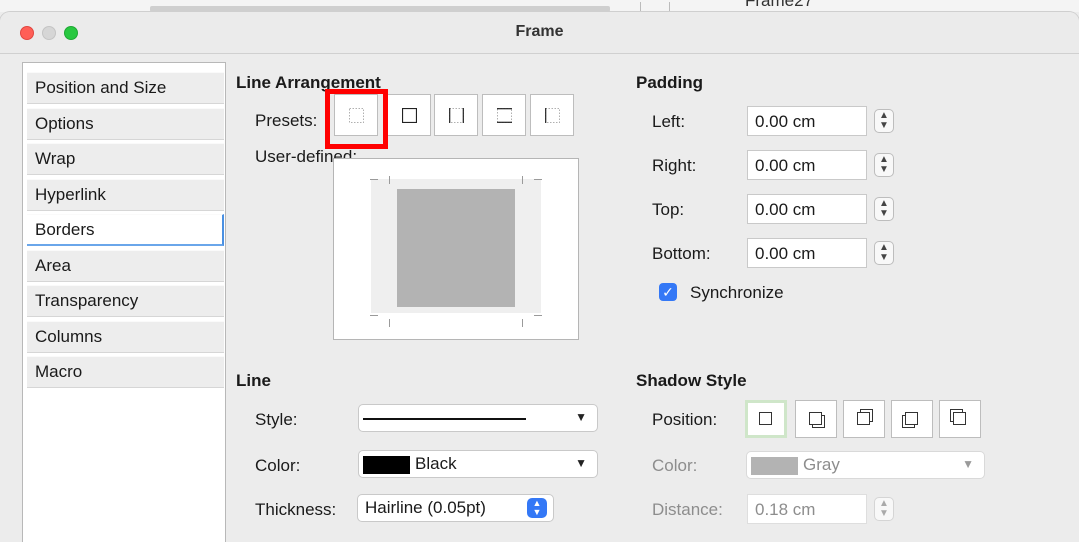 This screenshot has height=542, width=1079. I want to click on shadow-distance-field: 0.18 cm, so click(807, 509).